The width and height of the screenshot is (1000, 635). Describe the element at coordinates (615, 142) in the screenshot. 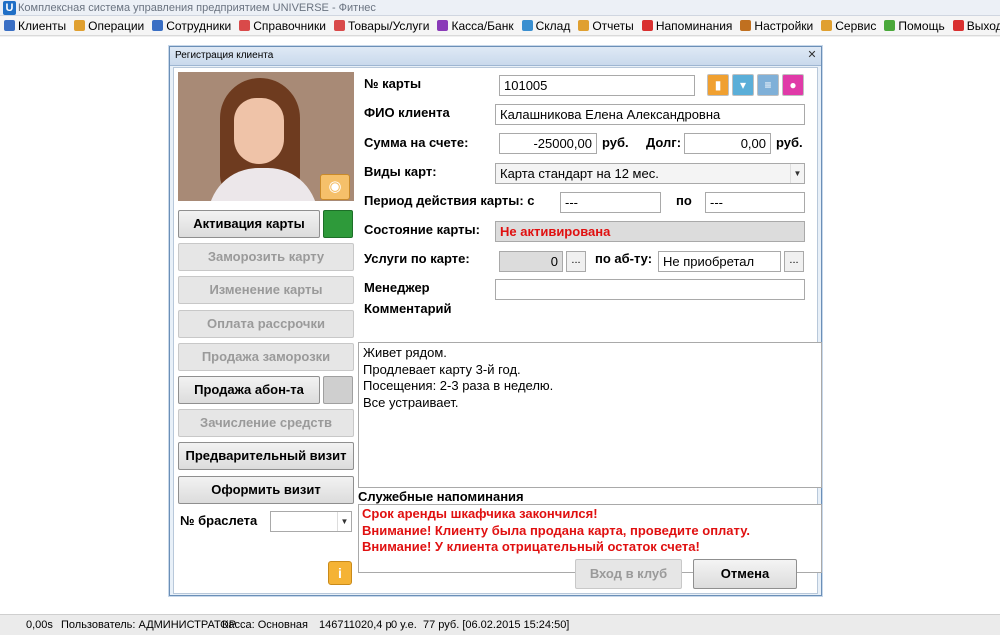

I see `balance-currency: руб.` at that location.